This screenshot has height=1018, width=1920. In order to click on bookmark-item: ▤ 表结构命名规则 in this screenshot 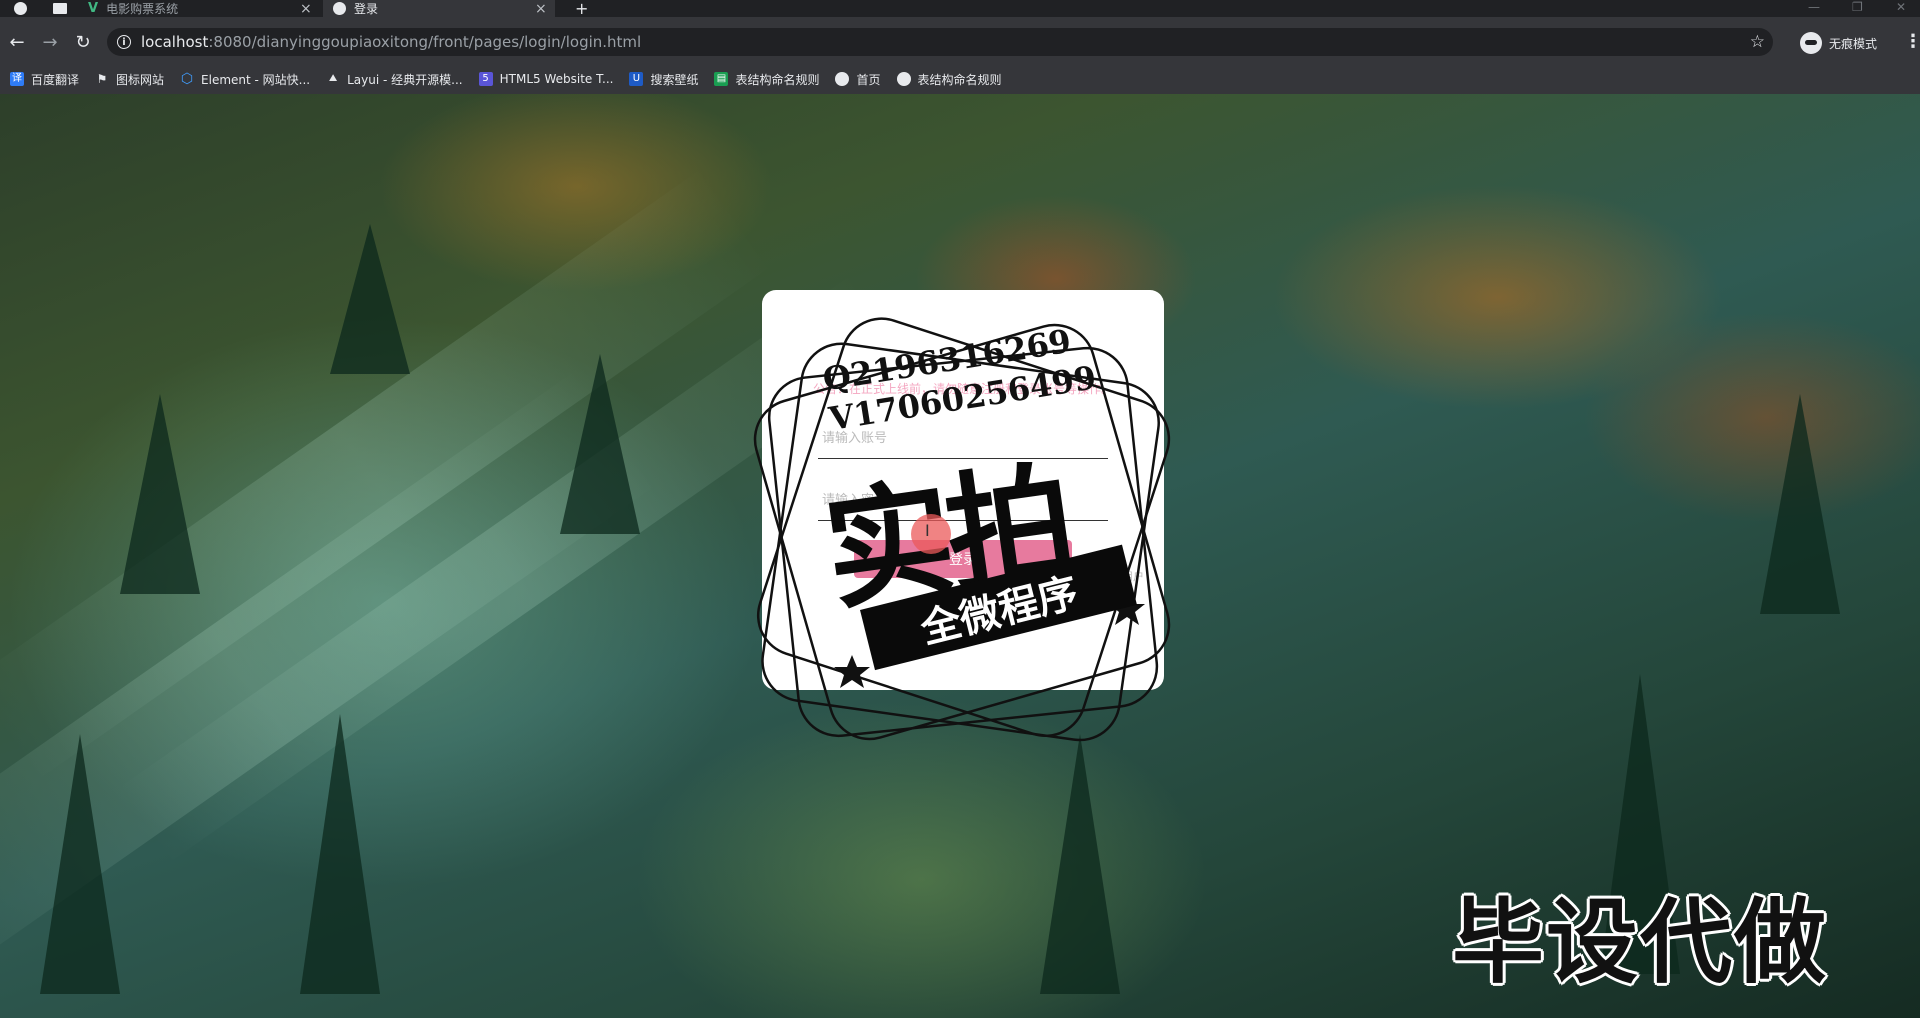, I will do `click(766, 79)`.